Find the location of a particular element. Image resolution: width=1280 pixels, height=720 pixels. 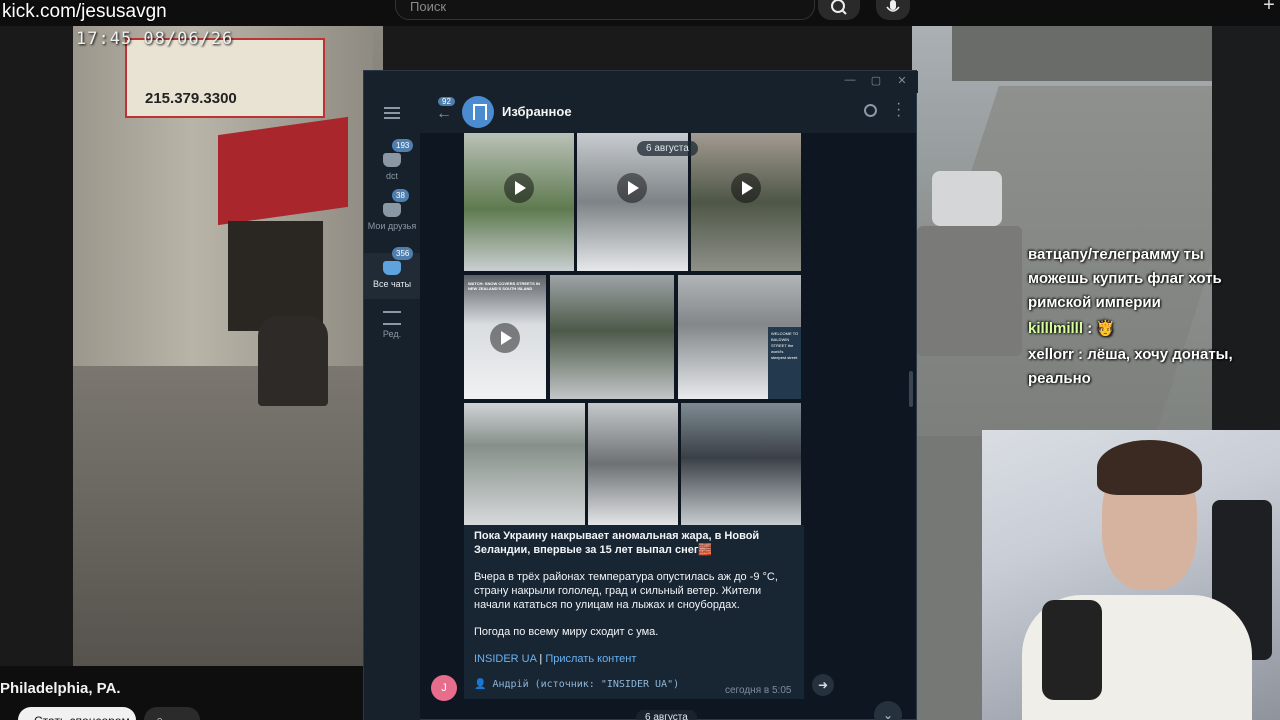

window-grate is located at coordinates (275, 276).